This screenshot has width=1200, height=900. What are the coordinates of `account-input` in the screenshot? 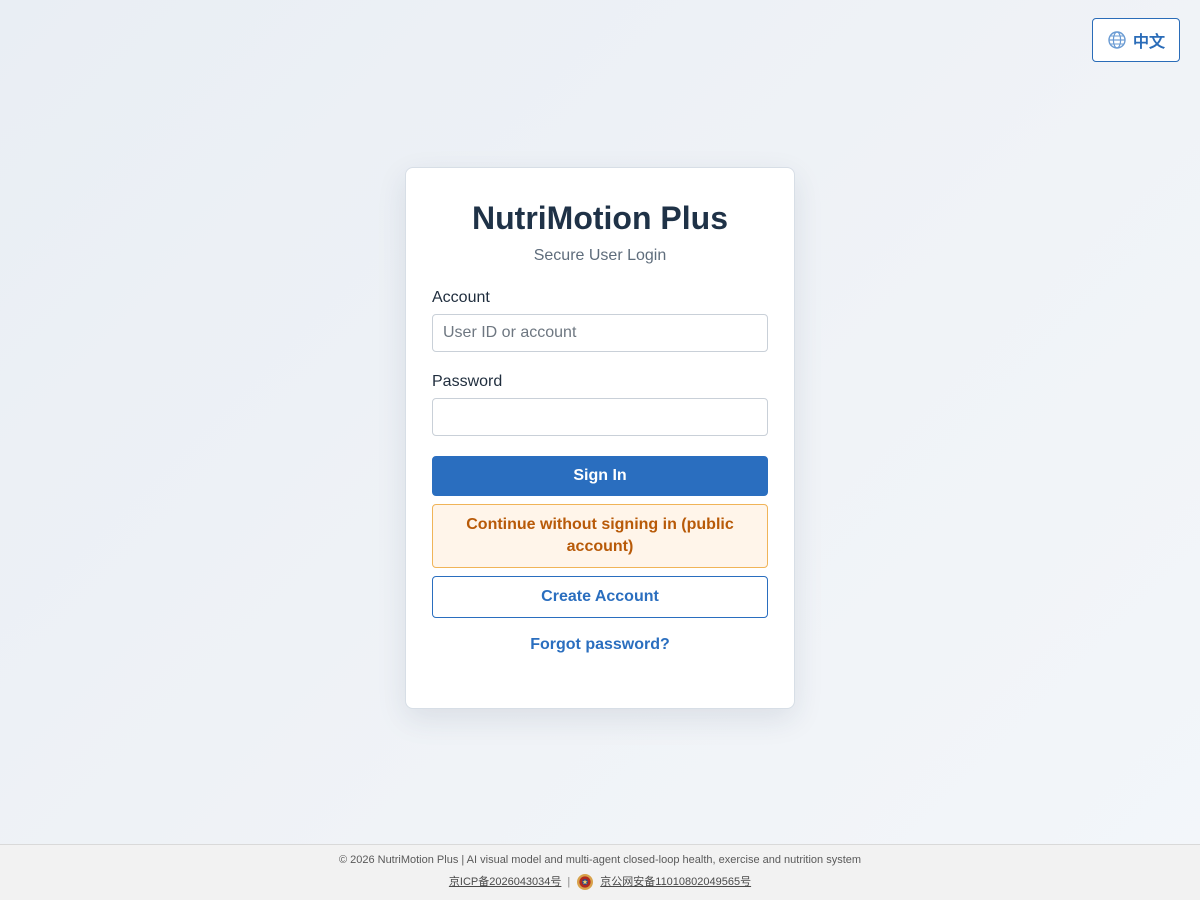 It's located at (600, 333).